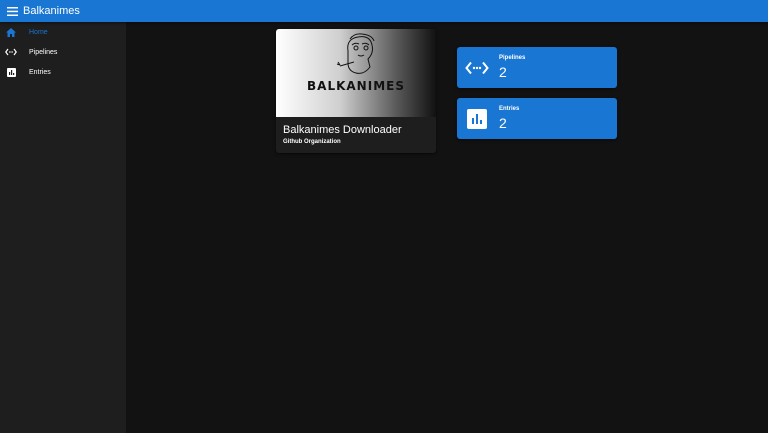 This screenshot has width=768, height=433. I want to click on sidebar-item-entries: Entries, so click(63, 72).